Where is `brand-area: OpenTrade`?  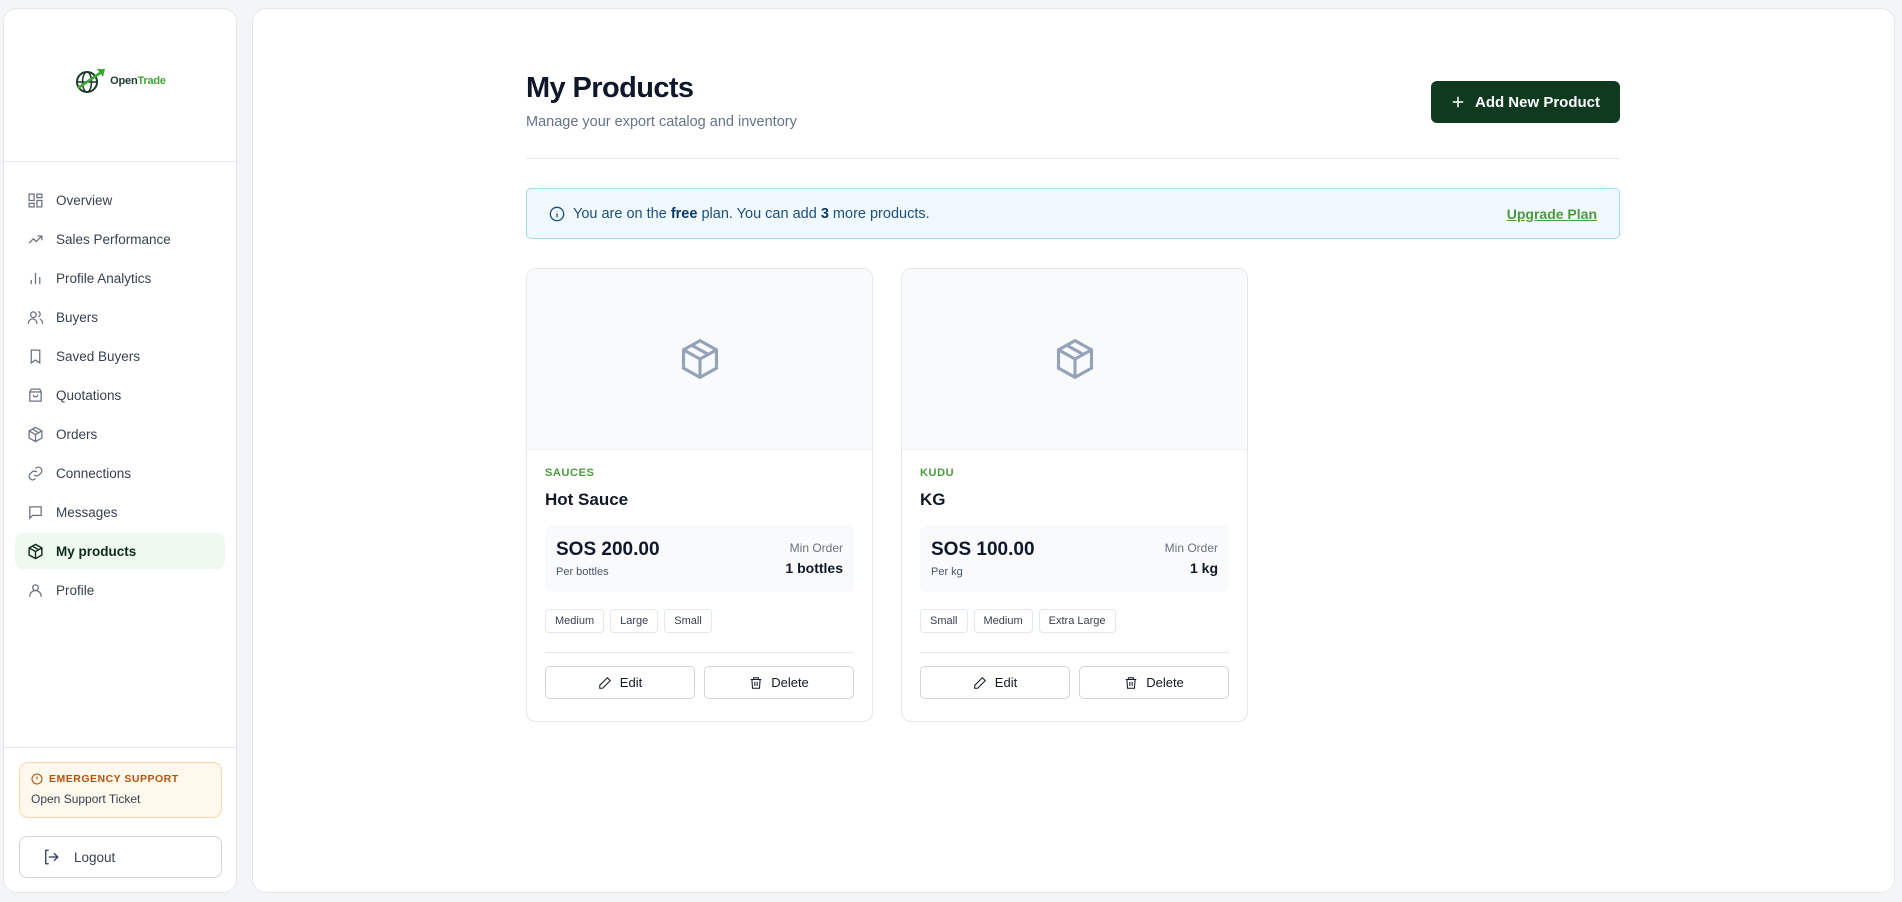
brand-area: OpenTrade is located at coordinates (120, 85).